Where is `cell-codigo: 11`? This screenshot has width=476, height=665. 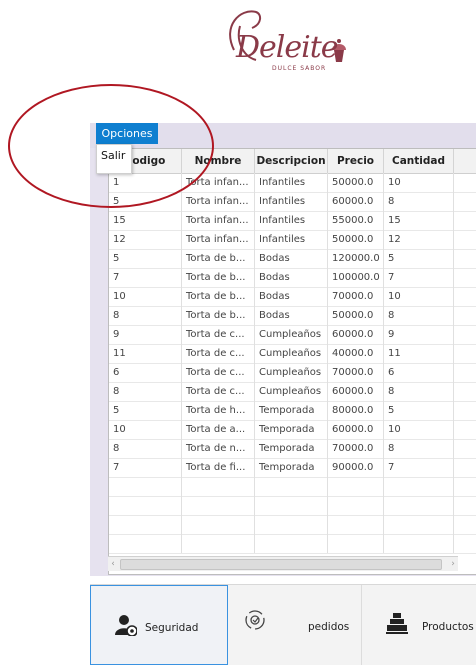 cell-codigo: 11 is located at coordinates (145, 353).